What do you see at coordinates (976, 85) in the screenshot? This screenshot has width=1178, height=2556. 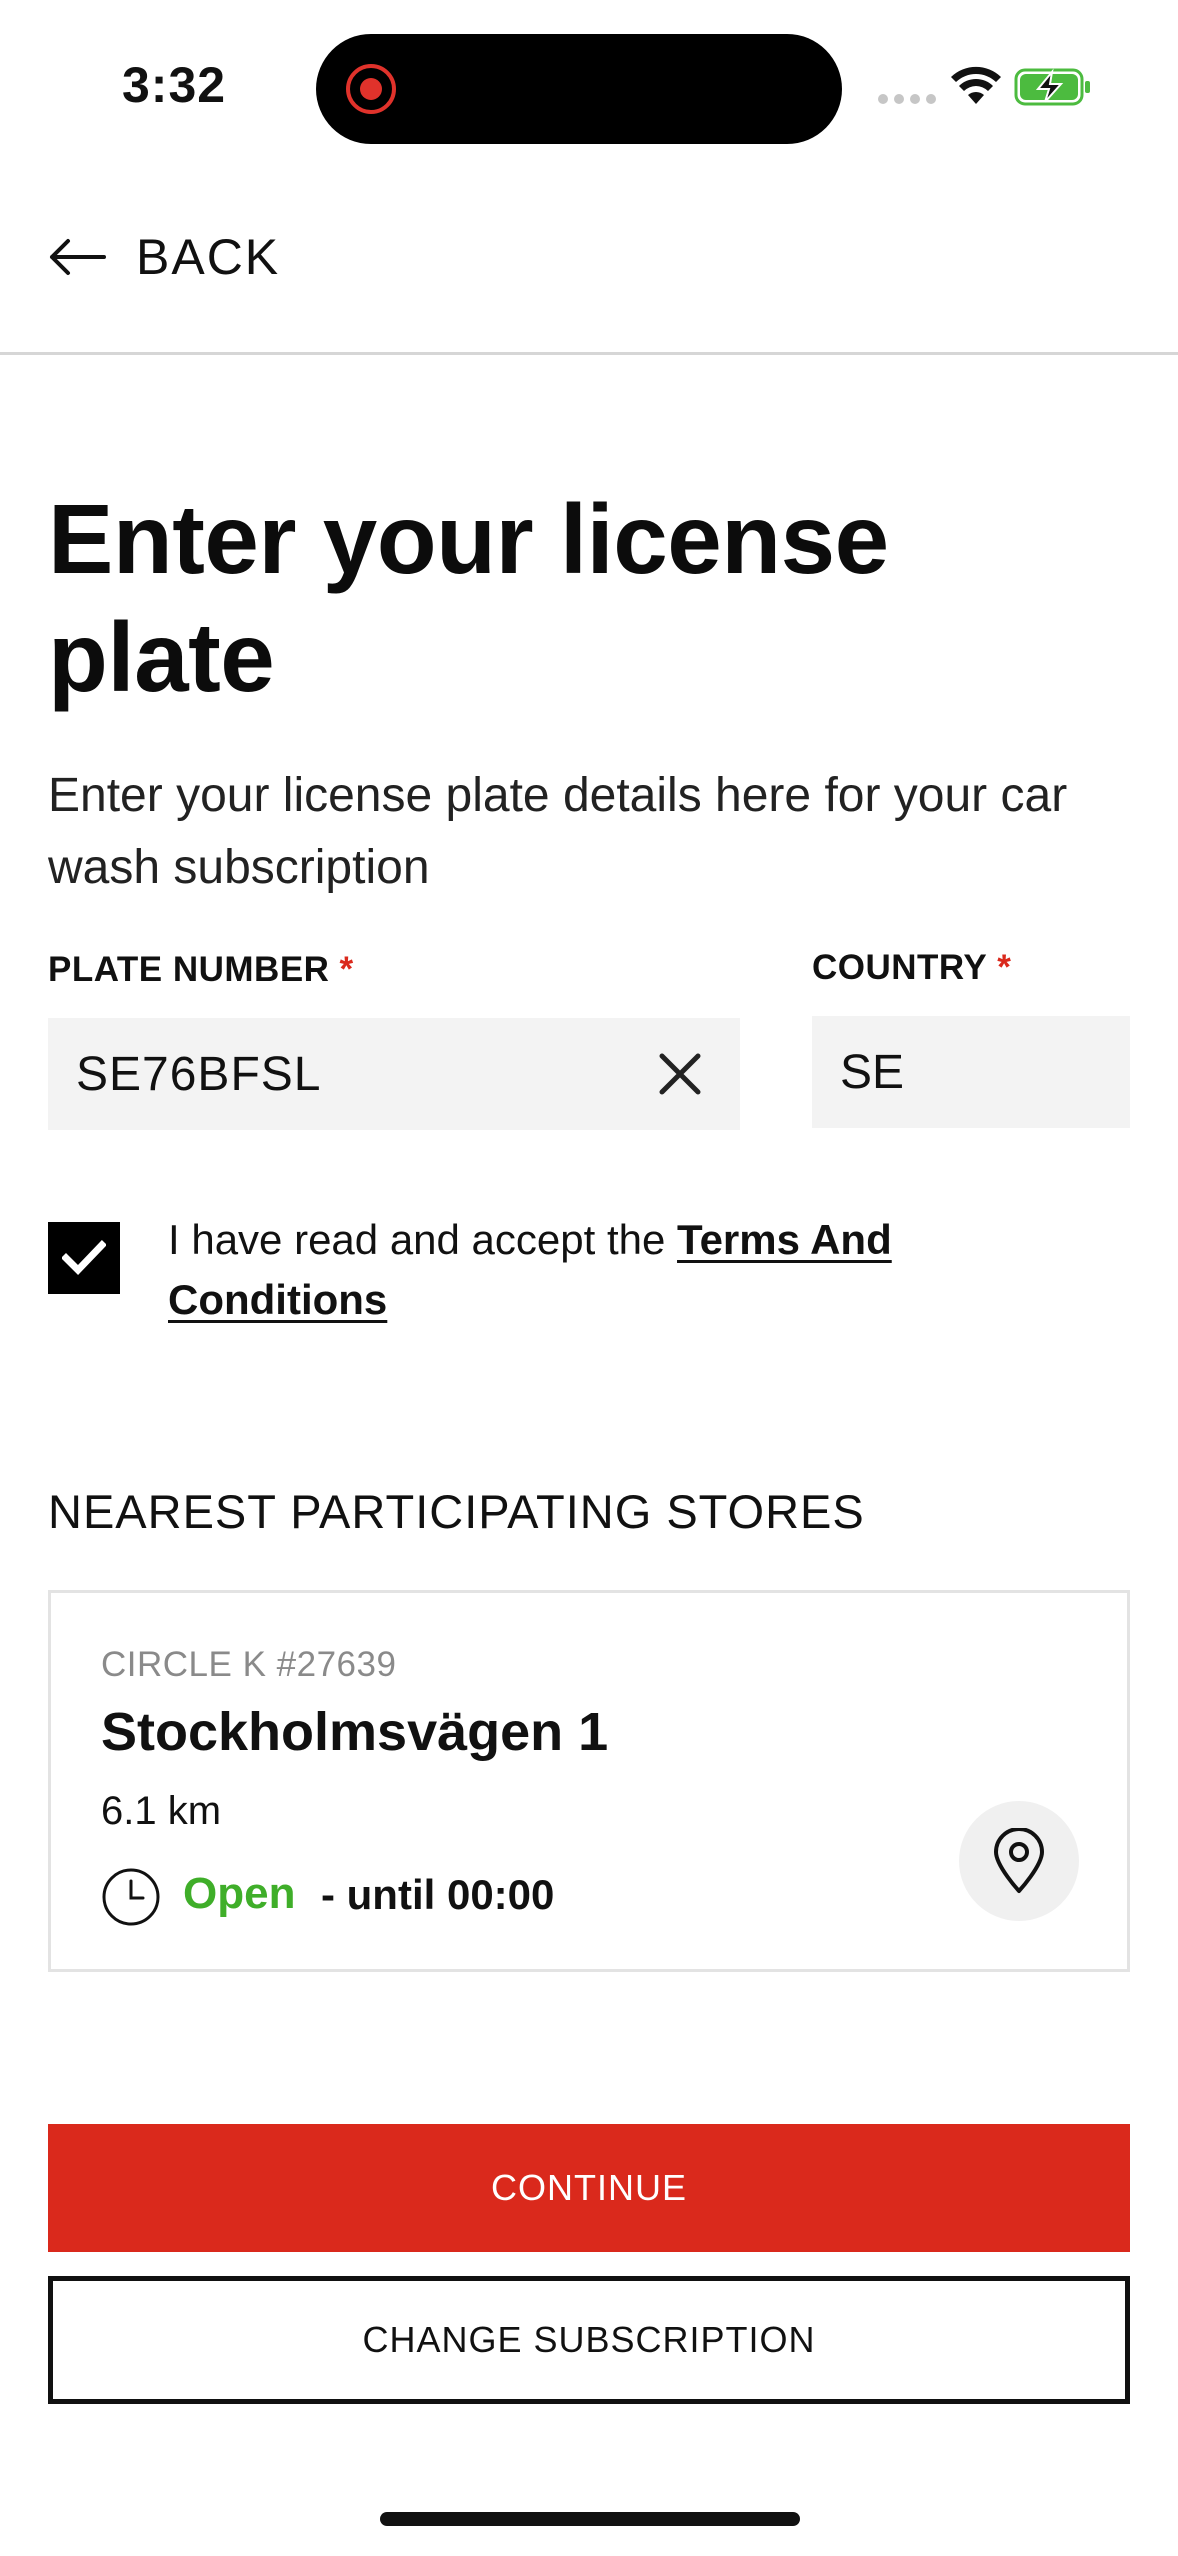 I see `wifi-icon` at bounding box center [976, 85].